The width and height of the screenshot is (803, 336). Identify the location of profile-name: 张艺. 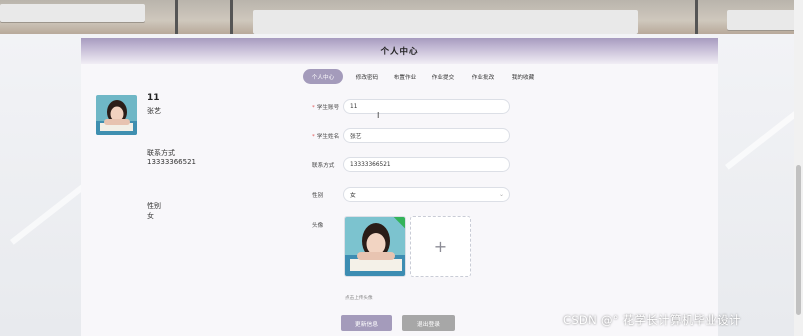
(154, 111).